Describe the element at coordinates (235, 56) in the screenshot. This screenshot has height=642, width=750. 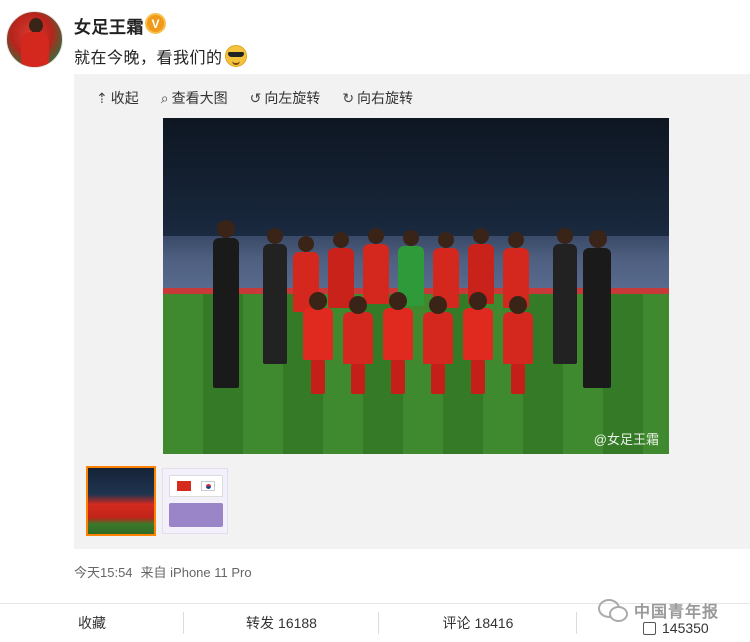
I see `sunglasses-emoji-icon` at that location.